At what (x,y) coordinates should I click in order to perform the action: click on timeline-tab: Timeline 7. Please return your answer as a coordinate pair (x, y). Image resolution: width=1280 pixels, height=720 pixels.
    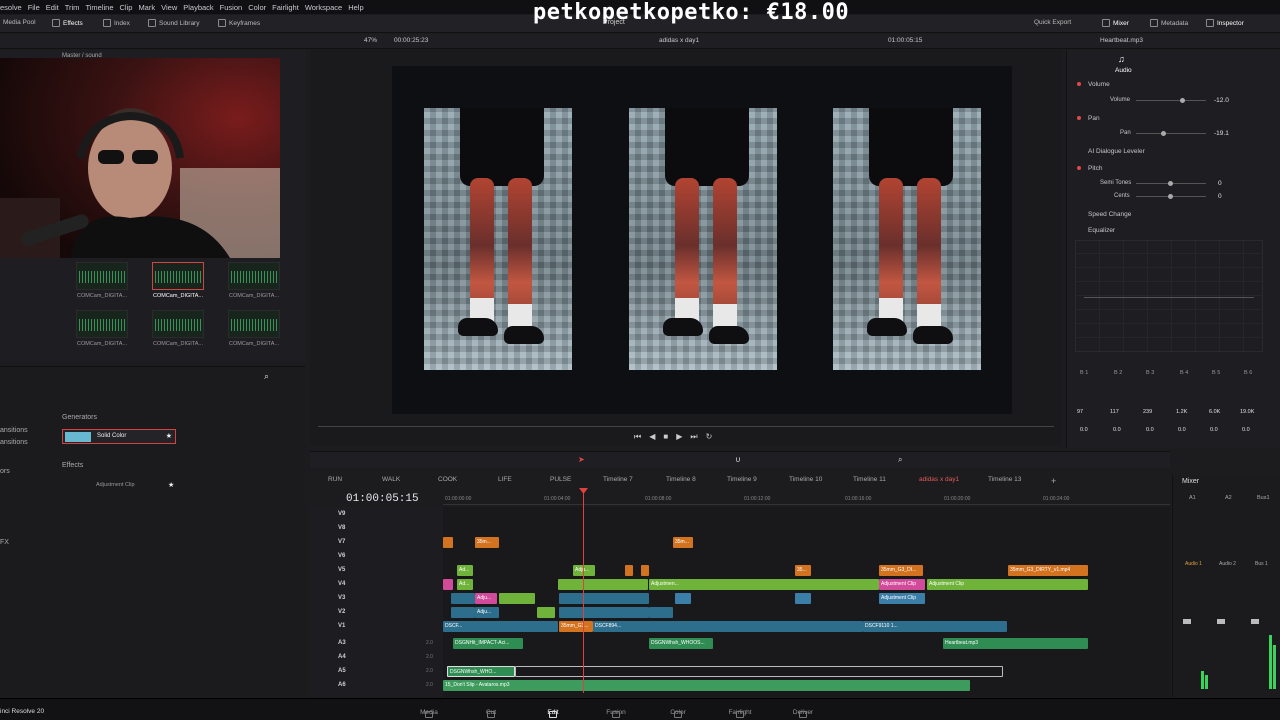
    Looking at the image, I should click on (618, 479).